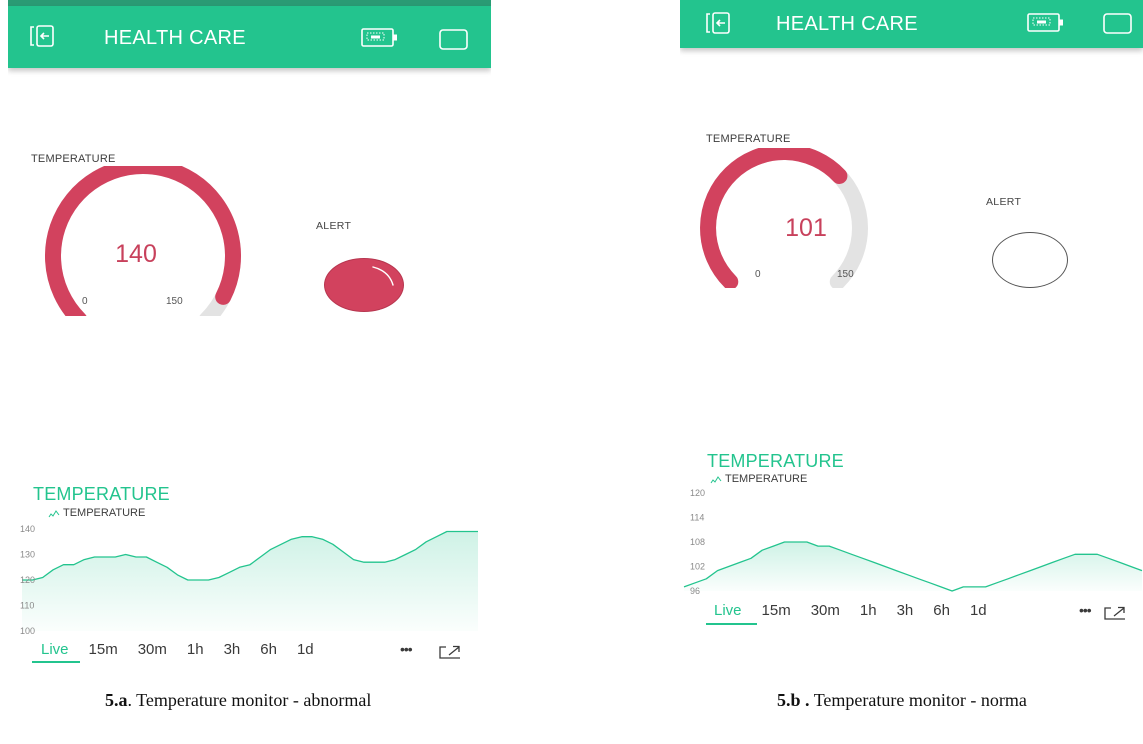 Image resolution: width=1143 pixels, height=744 pixels. Describe the element at coordinates (793, 700) in the screenshot. I see `caption-b-number: 5.b .` at that location.